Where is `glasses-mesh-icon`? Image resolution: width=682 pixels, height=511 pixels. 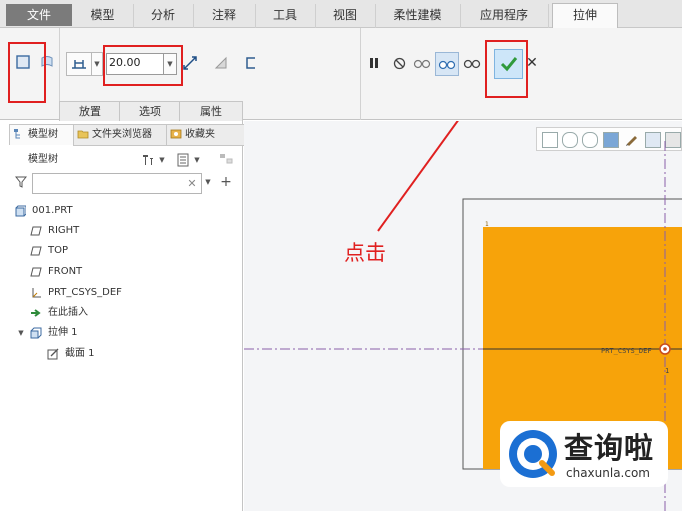 glasses-mesh-icon is located at coordinates (422, 63).